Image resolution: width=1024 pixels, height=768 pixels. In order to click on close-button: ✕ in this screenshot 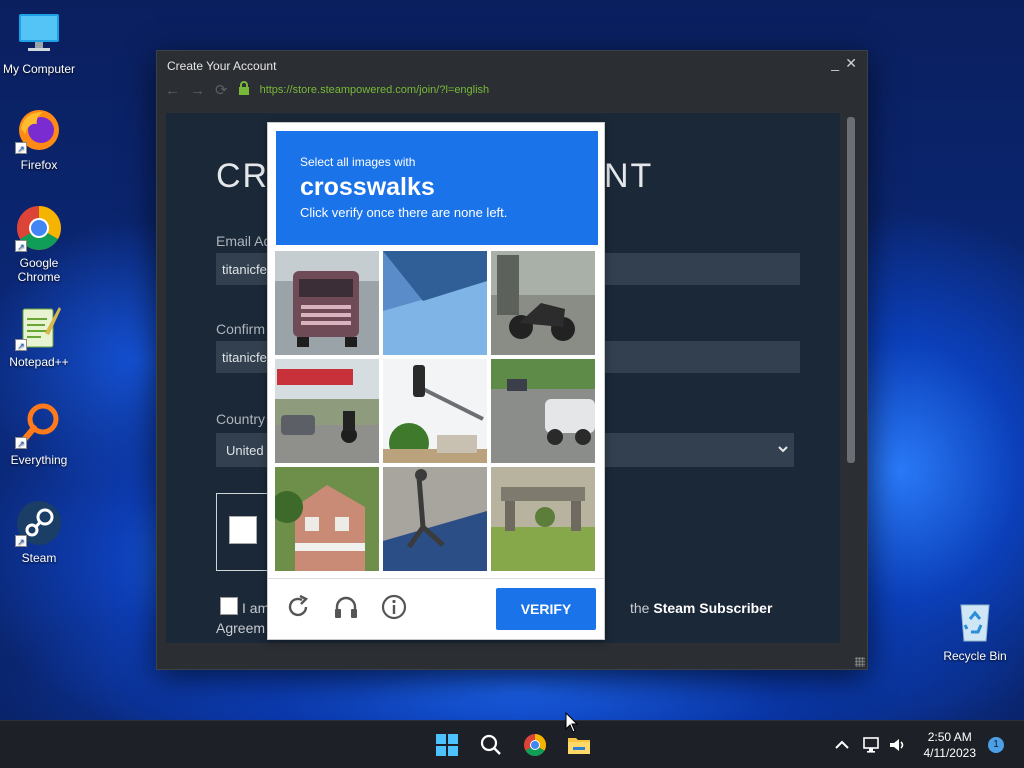, I will do `click(851, 63)`.